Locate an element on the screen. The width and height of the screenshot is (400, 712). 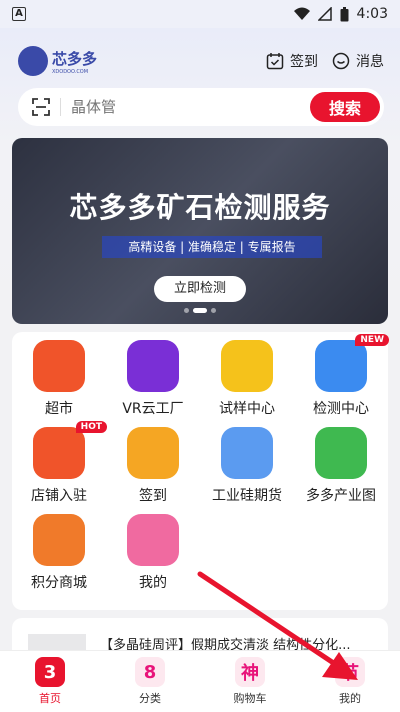
grid-tile: NEW 检测中心 is located at coordinates (341, 380).